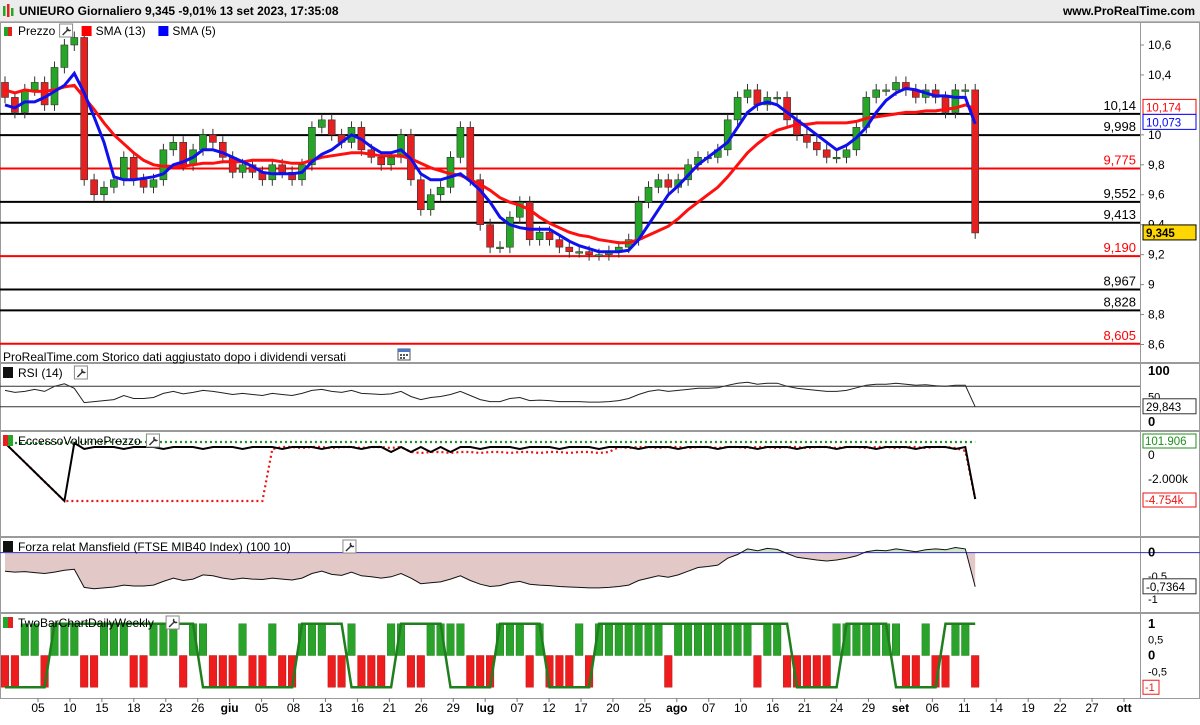 The width and height of the screenshot is (1200, 725). What do you see at coordinates (86, 623) in the screenshot?
I see `svg-text: TwoBarChartDailyWeekly` at bounding box center [86, 623].